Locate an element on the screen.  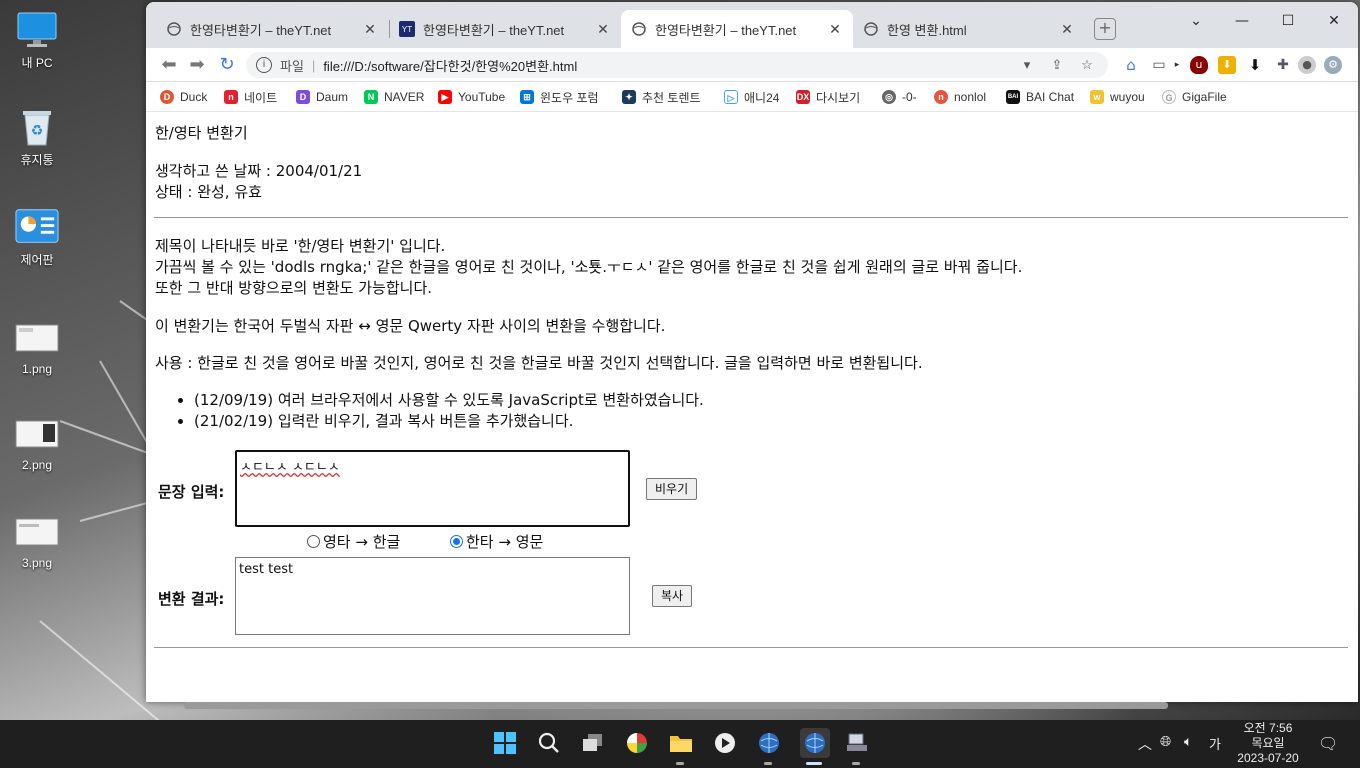
clock-day: 목요일 is located at coordinates (1268, 743).